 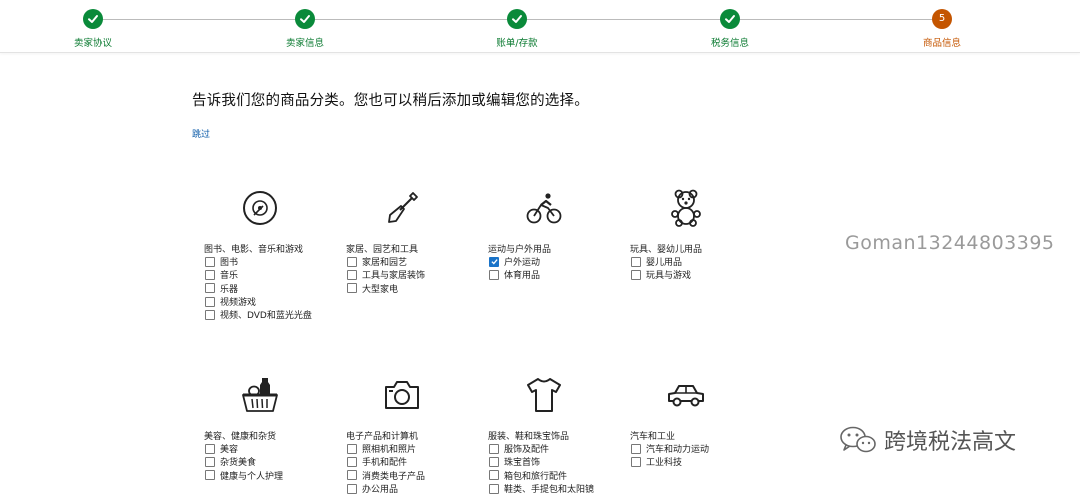 I want to click on step-seller-agreement: 卖家协议, so click(x=93, y=29).